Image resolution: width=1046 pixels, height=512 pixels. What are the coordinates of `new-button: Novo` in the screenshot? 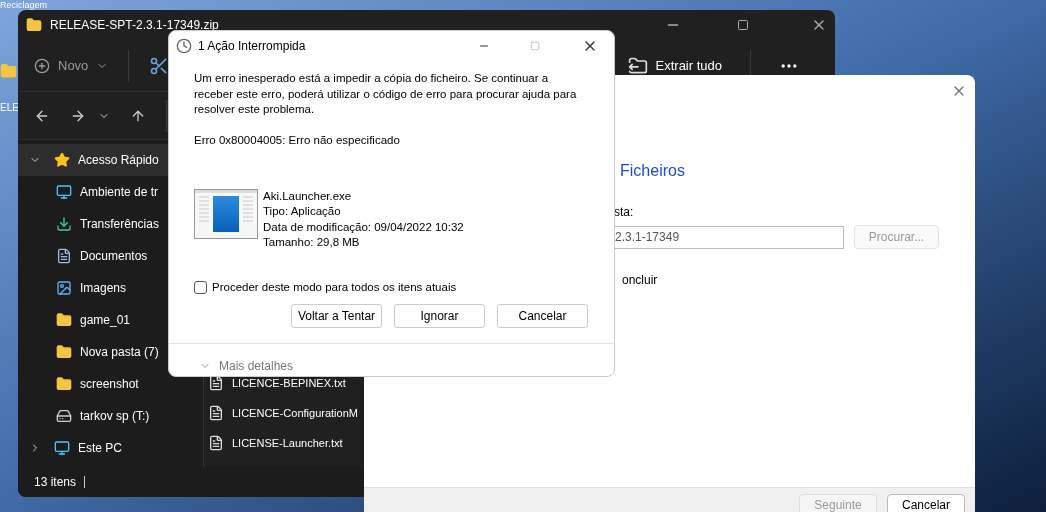 It's located at (71, 65).